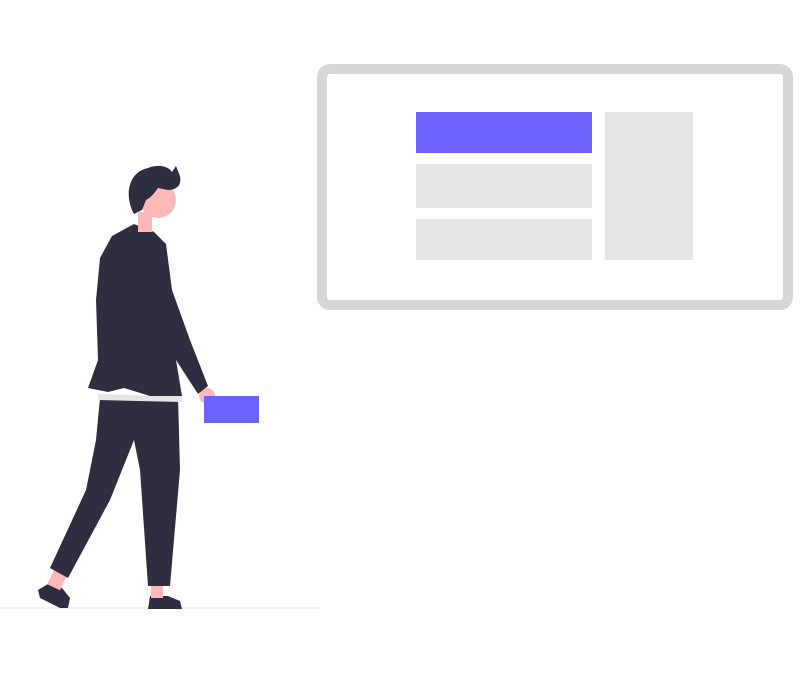 This screenshot has height=680, width=800. What do you see at coordinates (231, 409) in the screenshot?
I see `accent-card` at bounding box center [231, 409].